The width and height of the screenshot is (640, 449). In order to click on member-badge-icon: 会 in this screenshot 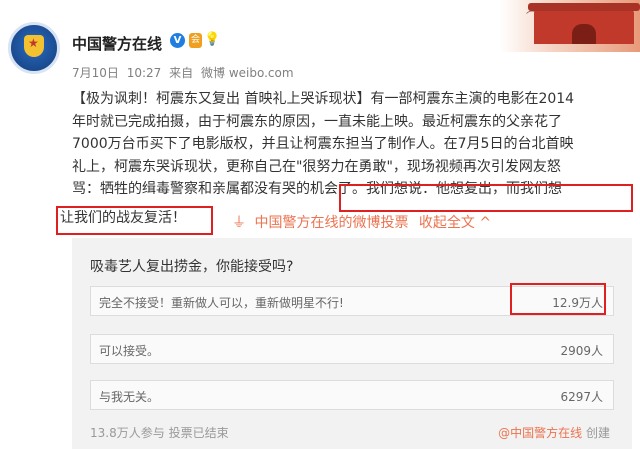, I will do `click(195, 40)`.